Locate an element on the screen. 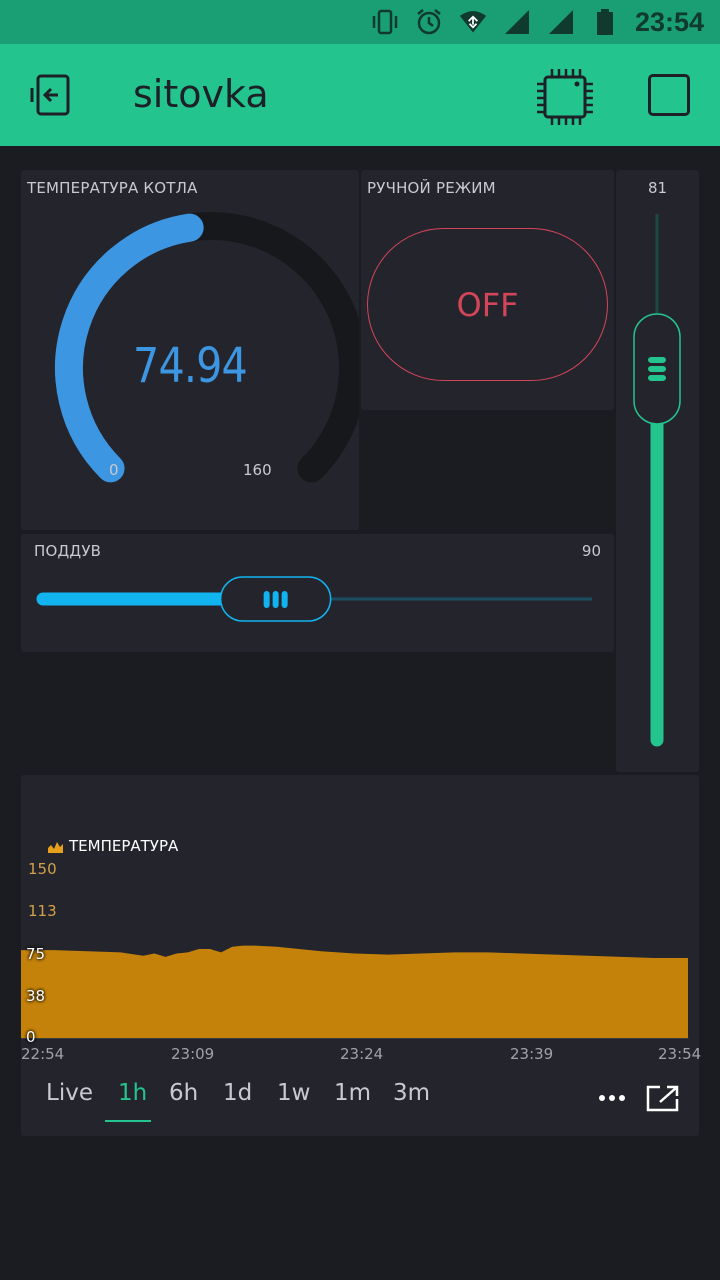 The height and width of the screenshot is (1280, 720). device-chip-icon is located at coordinates (565, 97).